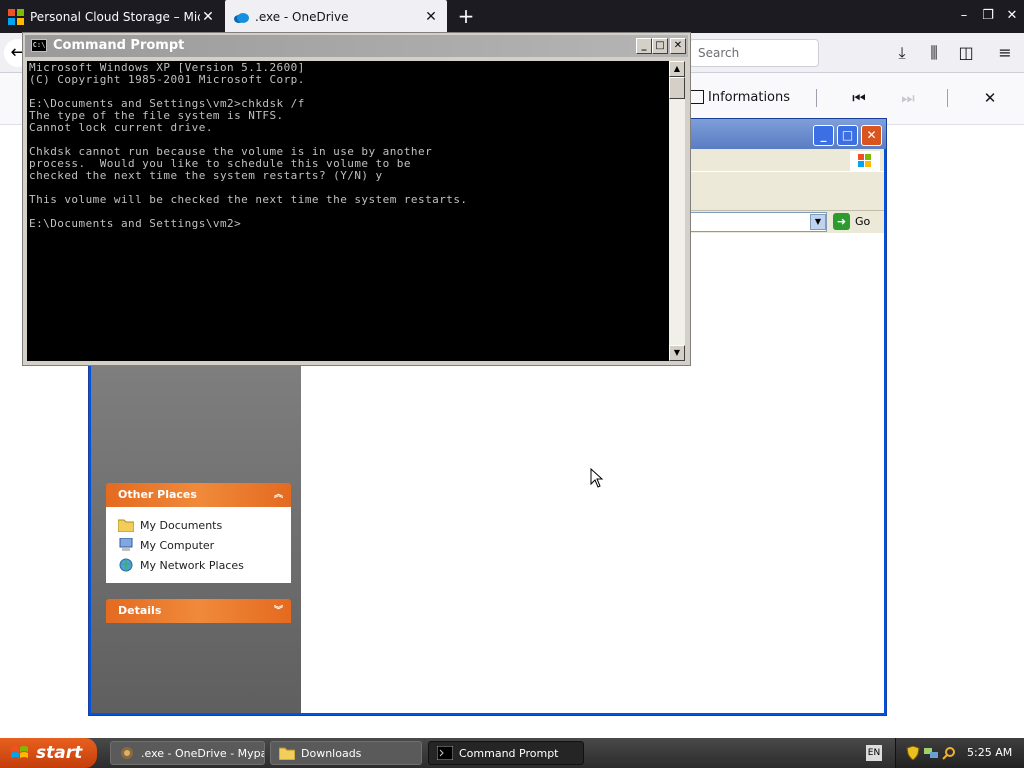 The height and width of the screenshot is (768, 1024). Describe the element at coordinates (908, 98) in the screenshot. I see `last-page-icon: ⏭` at that location.